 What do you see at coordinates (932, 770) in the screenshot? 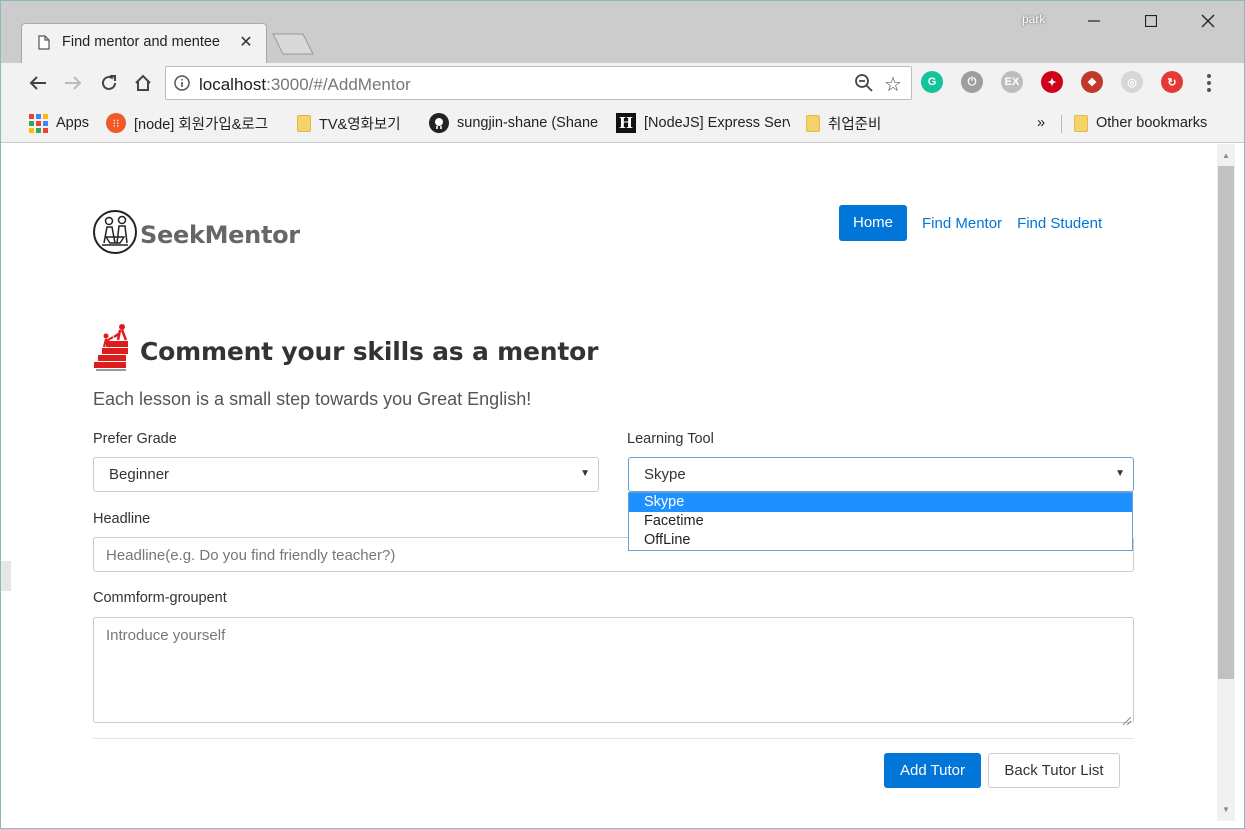
I see `add-tutor-button: Add Tutor` at bounding box center [932, 770].